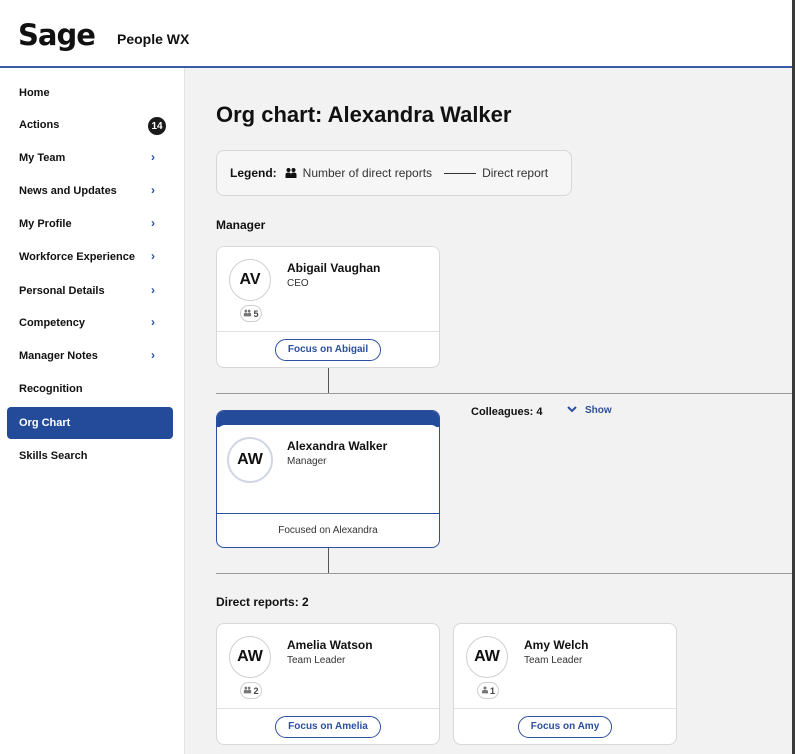 This screenshot has height=754, width=795. What do you see at coordinates (52, 323) in the screenshot?
I see `sidebar-item-label: Competency` at bounding box center [52, 323].